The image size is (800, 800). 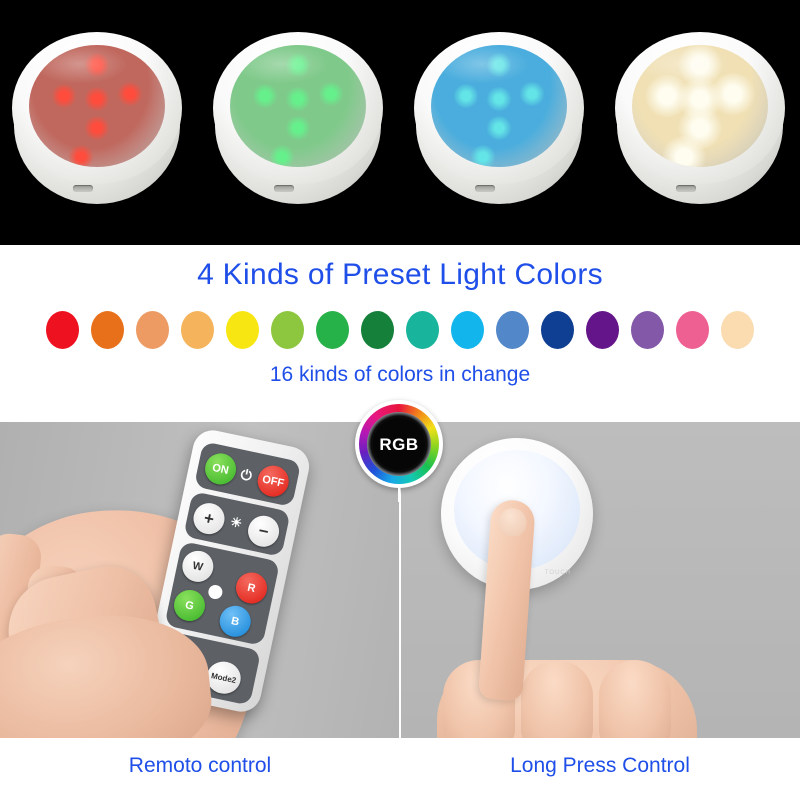 What do you see at coordinates (400, 769) in the screenshot?
I see `caption-strip: Remoto control Long Press Control` at bounding box center [400, 769].